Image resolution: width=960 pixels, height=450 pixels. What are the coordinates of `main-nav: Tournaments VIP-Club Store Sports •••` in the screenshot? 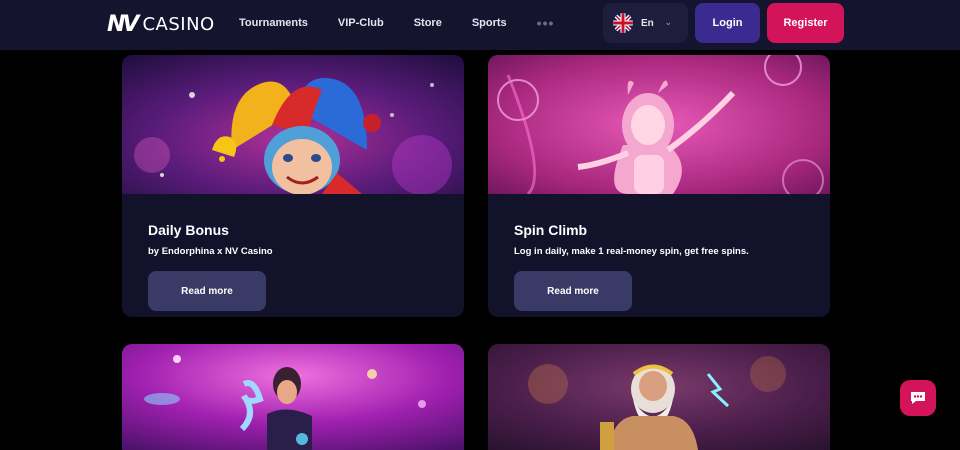 It's located at (396, 23).